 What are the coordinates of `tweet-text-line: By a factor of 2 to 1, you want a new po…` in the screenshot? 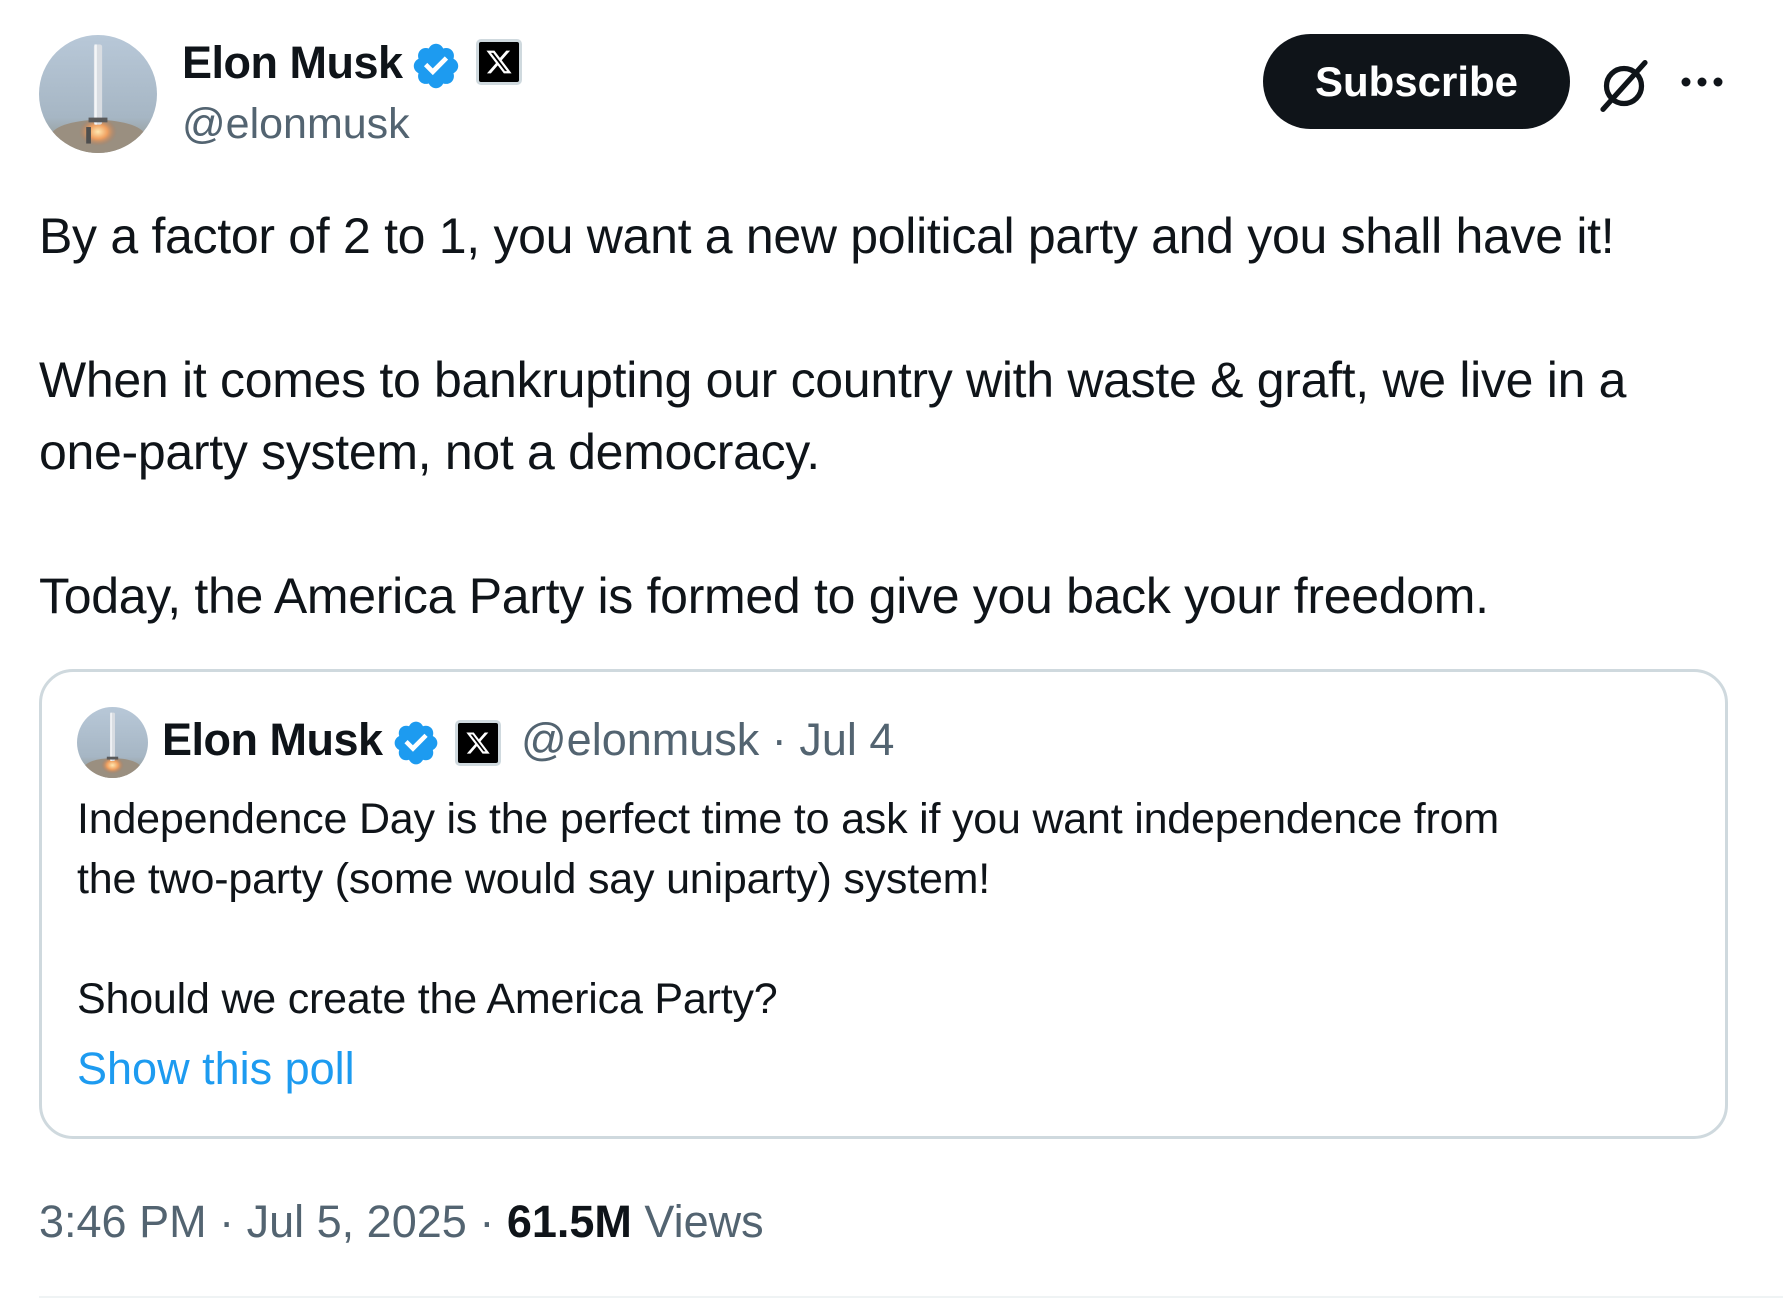 It's located at (827, 236).